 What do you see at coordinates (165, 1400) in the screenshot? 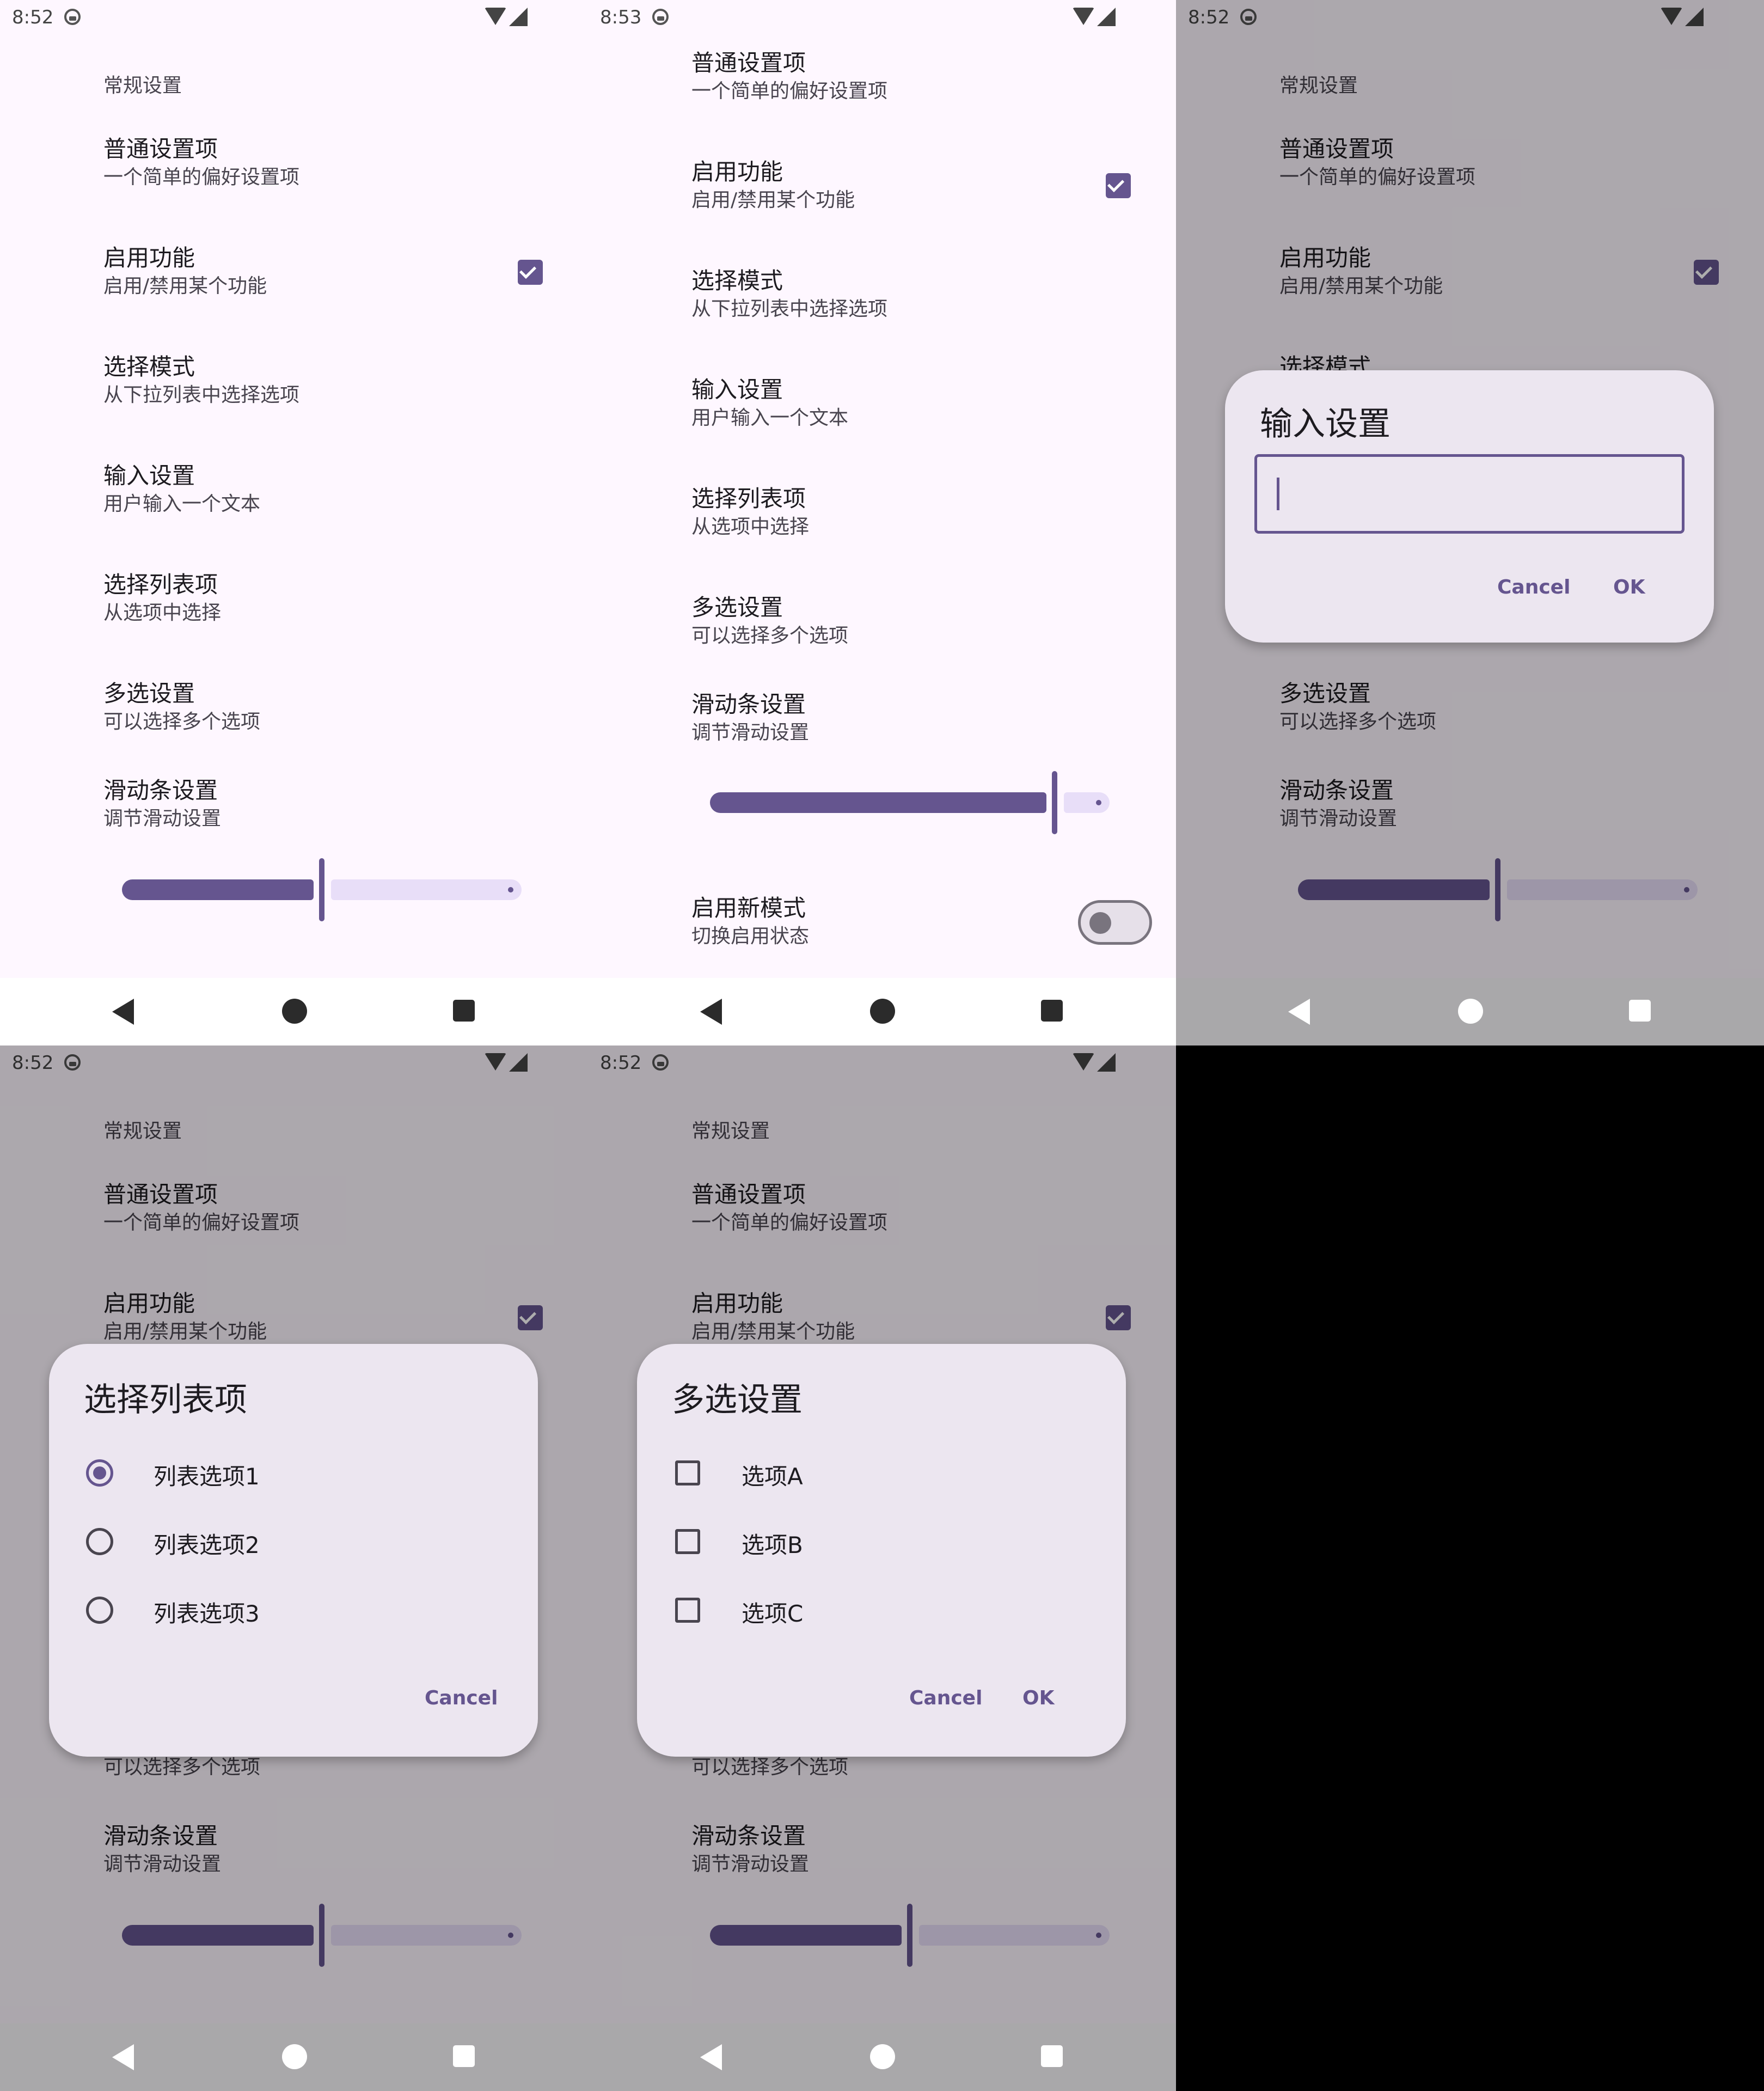
I see `dialog-title: 选择列表项` at bounding box center [165, 1400].